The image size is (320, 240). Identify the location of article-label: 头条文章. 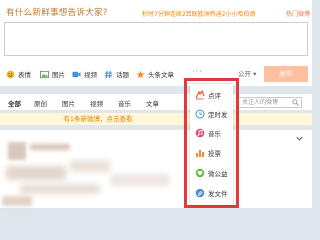
(161, 75).